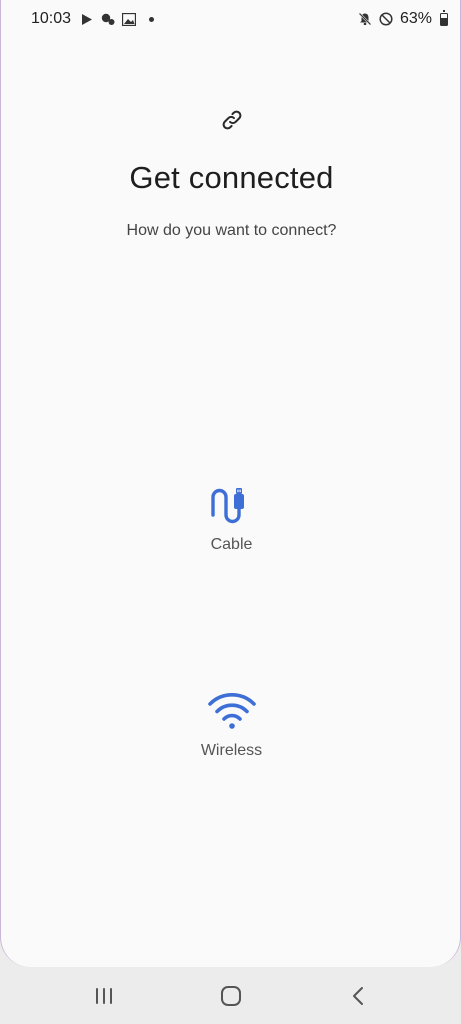 This screenshot has width=461, height=1024. Describe the element at coordinates (87, 19) in the screenshot. I see `play-store-icon` at that location.